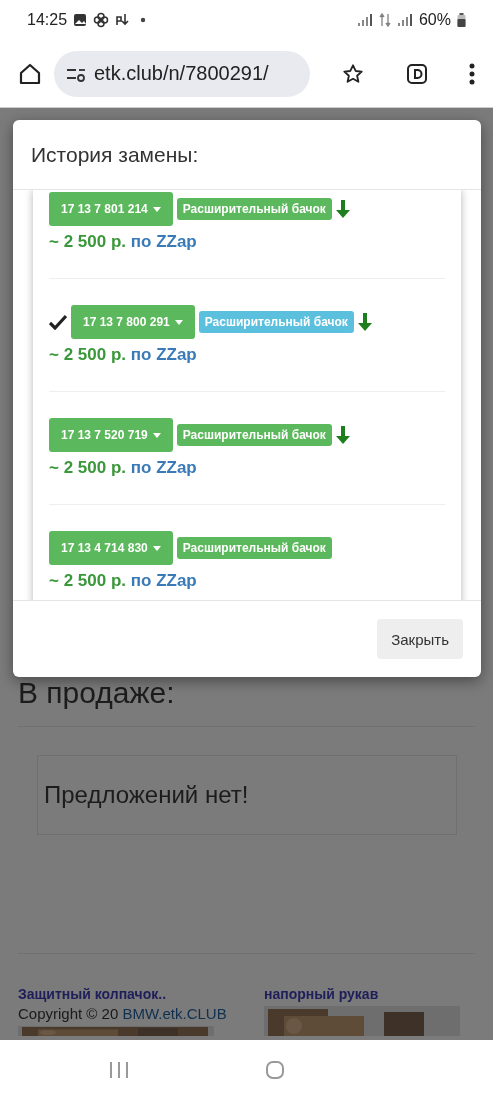 The height and width of the screenshot is (1099, 493). Describe the element at coordinates (115, 154) in the screenshot. I see `modal-title: История замены:` at that location.